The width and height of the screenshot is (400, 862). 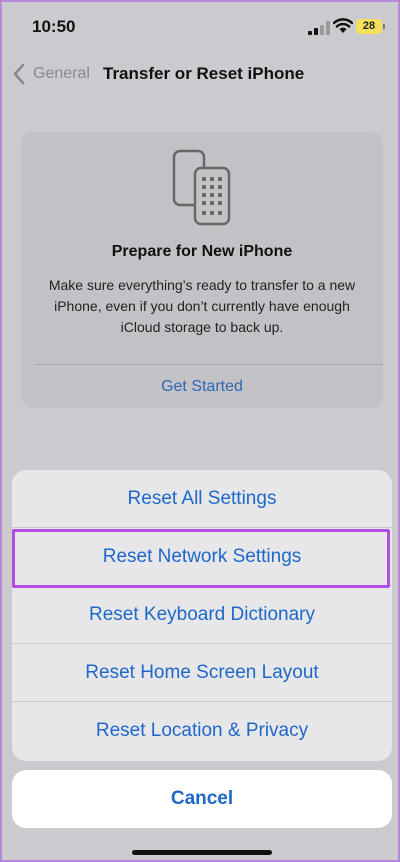 I want to click on highlight-outline, so click(x=201, y=558).